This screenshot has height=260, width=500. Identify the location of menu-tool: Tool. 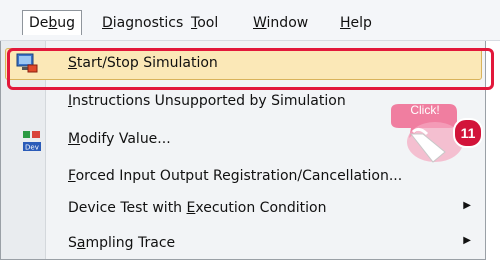
(204, 23).